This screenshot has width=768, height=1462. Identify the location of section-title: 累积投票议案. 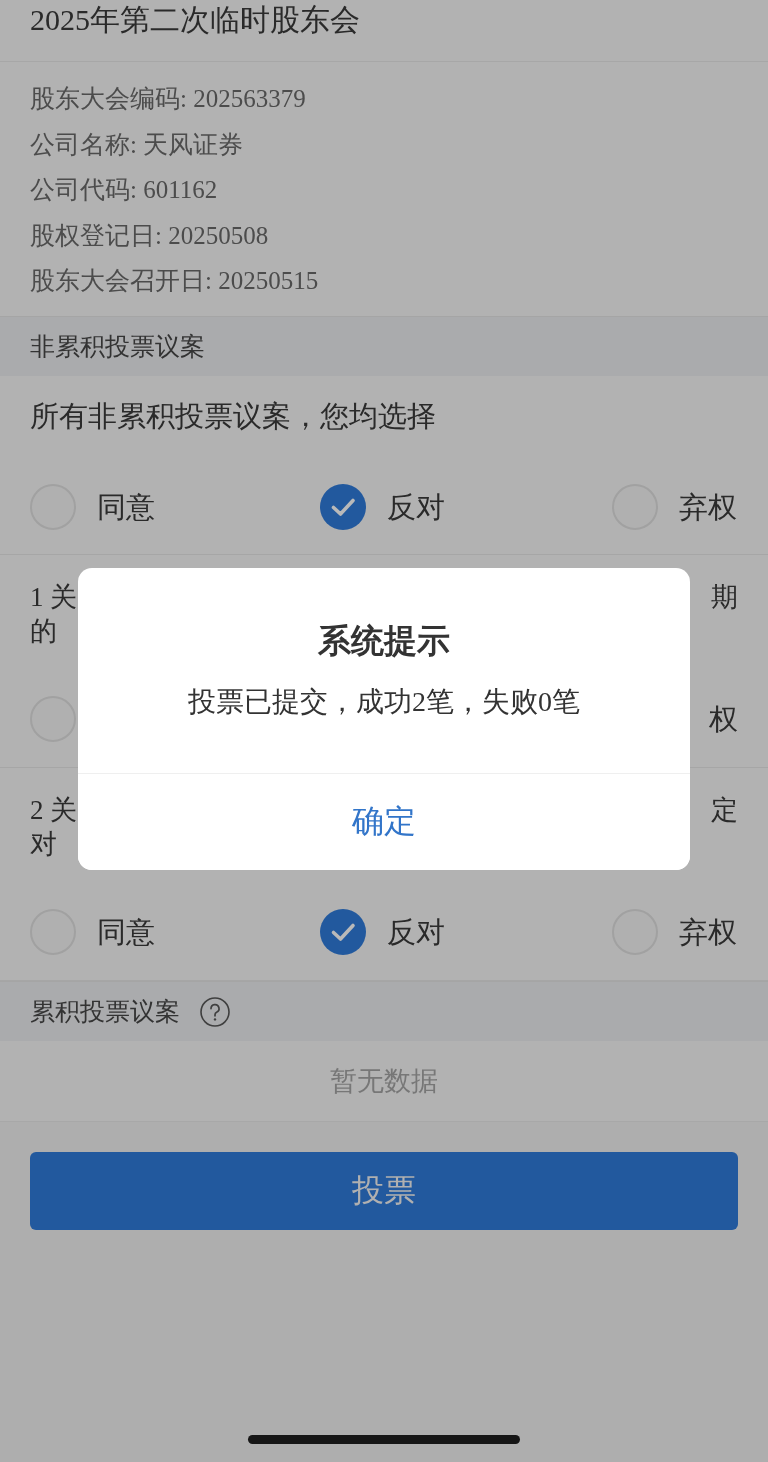
(105, 1011).